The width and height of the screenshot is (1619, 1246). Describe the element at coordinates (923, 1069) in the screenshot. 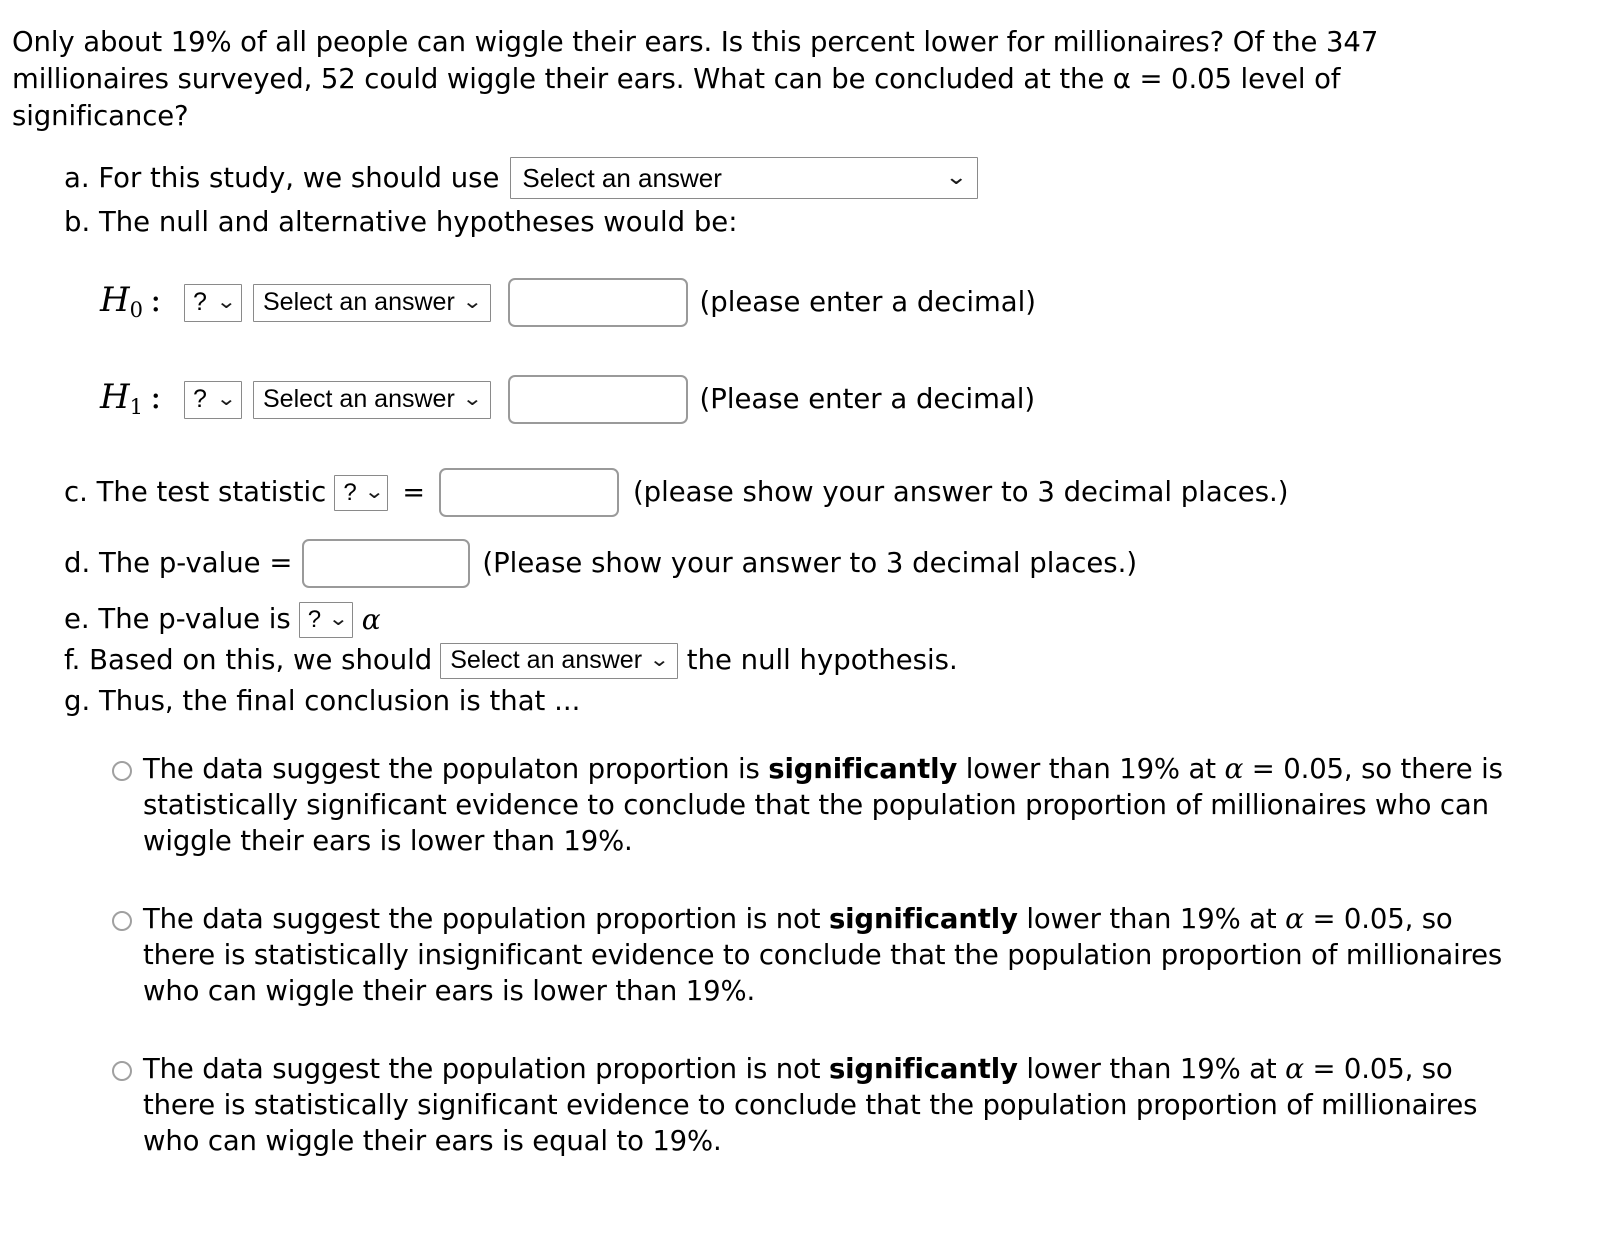

I see `option-3-bold: significantly` at that location.